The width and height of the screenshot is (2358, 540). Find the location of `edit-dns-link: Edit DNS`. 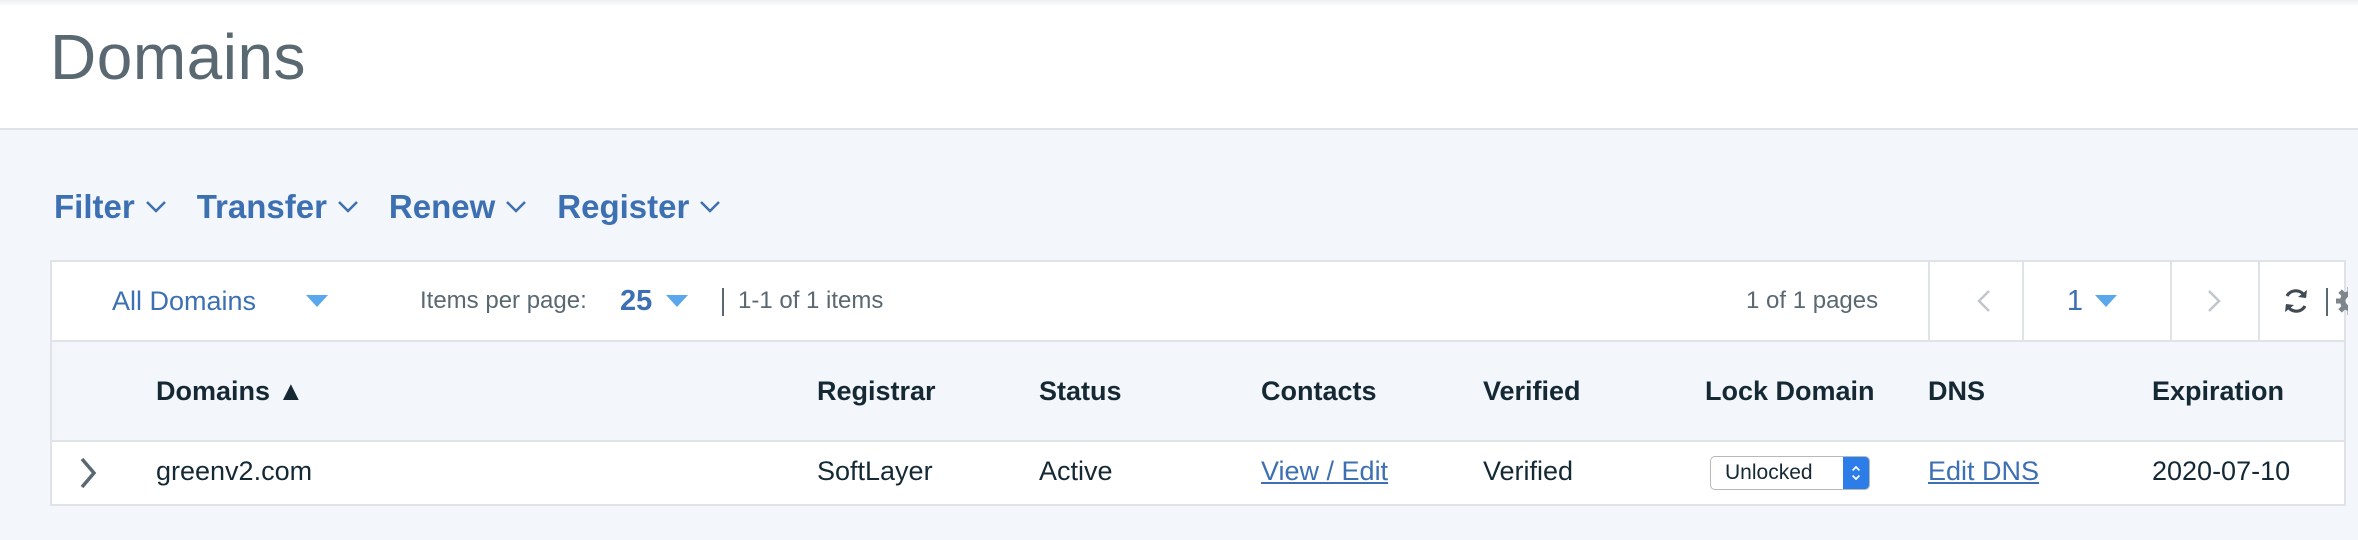

edit-dns-link: Edit DNS is located at coordinates (1983, 471).